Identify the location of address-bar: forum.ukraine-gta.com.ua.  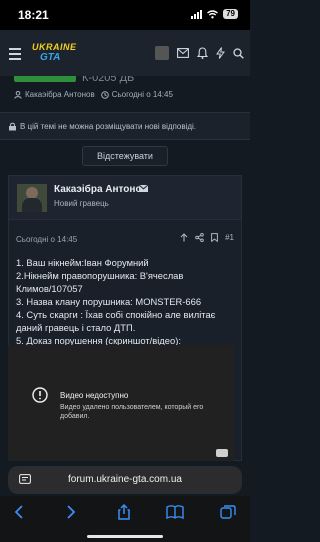
(125, 480).